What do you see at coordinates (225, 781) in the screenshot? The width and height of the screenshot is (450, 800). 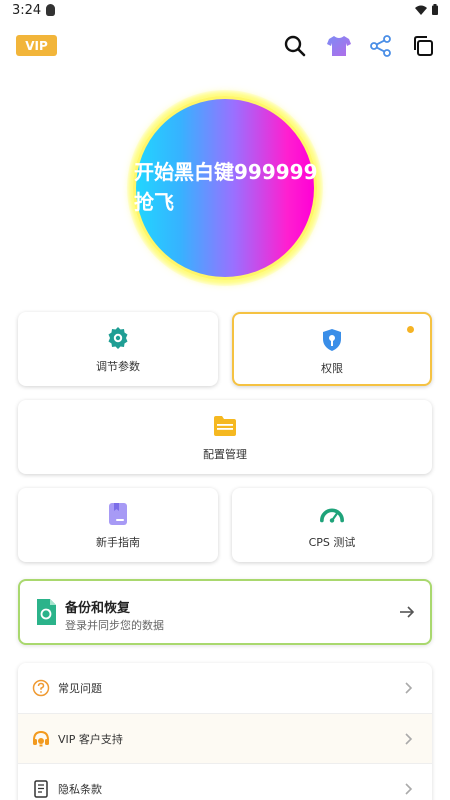 I see `list-item-privacy: 隐私条款` at bounding box center [225, 781].